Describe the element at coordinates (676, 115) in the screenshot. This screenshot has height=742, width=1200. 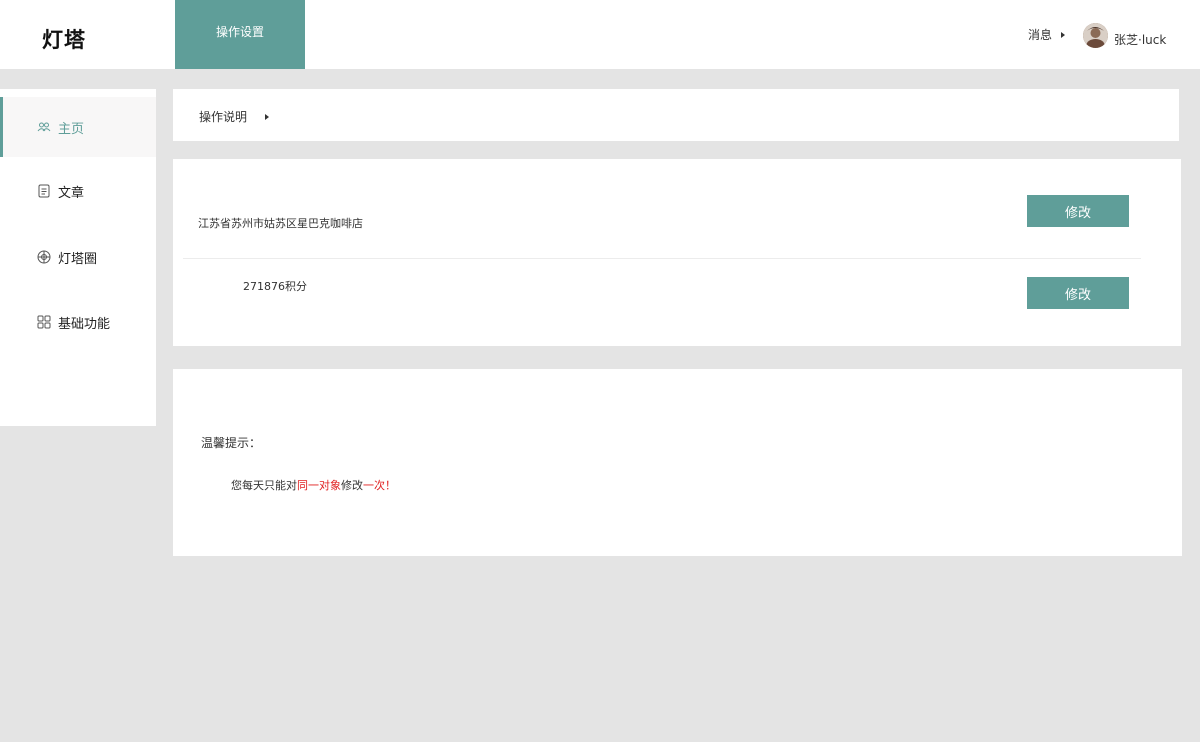
I see `instructions-panel: 操作说明` at that location.